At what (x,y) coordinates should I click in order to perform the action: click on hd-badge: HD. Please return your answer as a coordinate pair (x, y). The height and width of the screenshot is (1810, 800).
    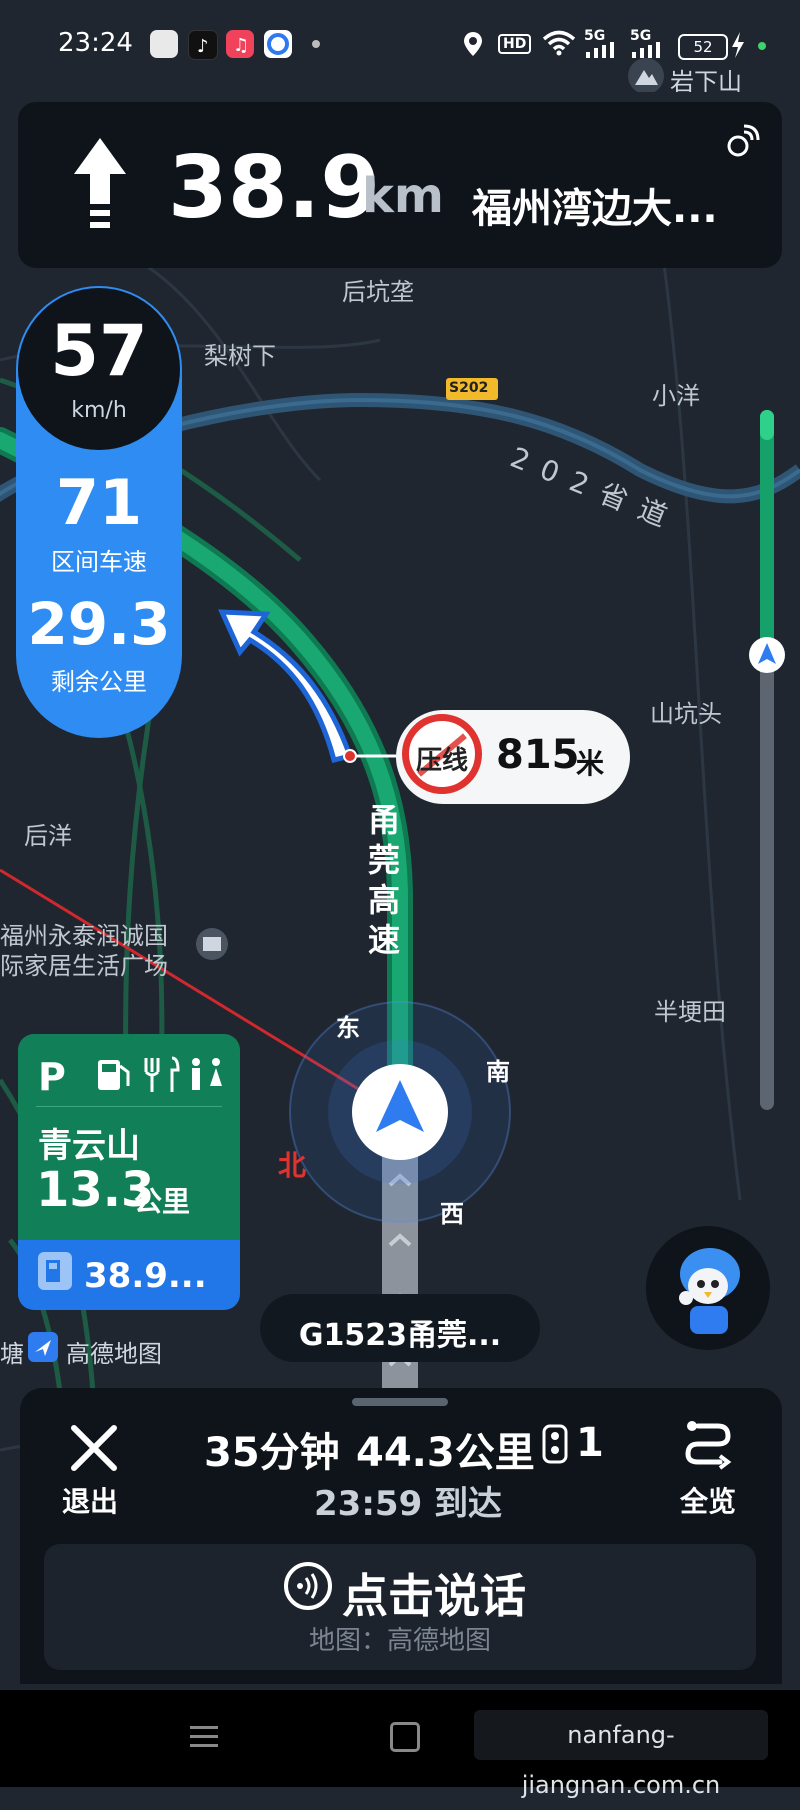
    Looking at the image, I should click on (515, 44).